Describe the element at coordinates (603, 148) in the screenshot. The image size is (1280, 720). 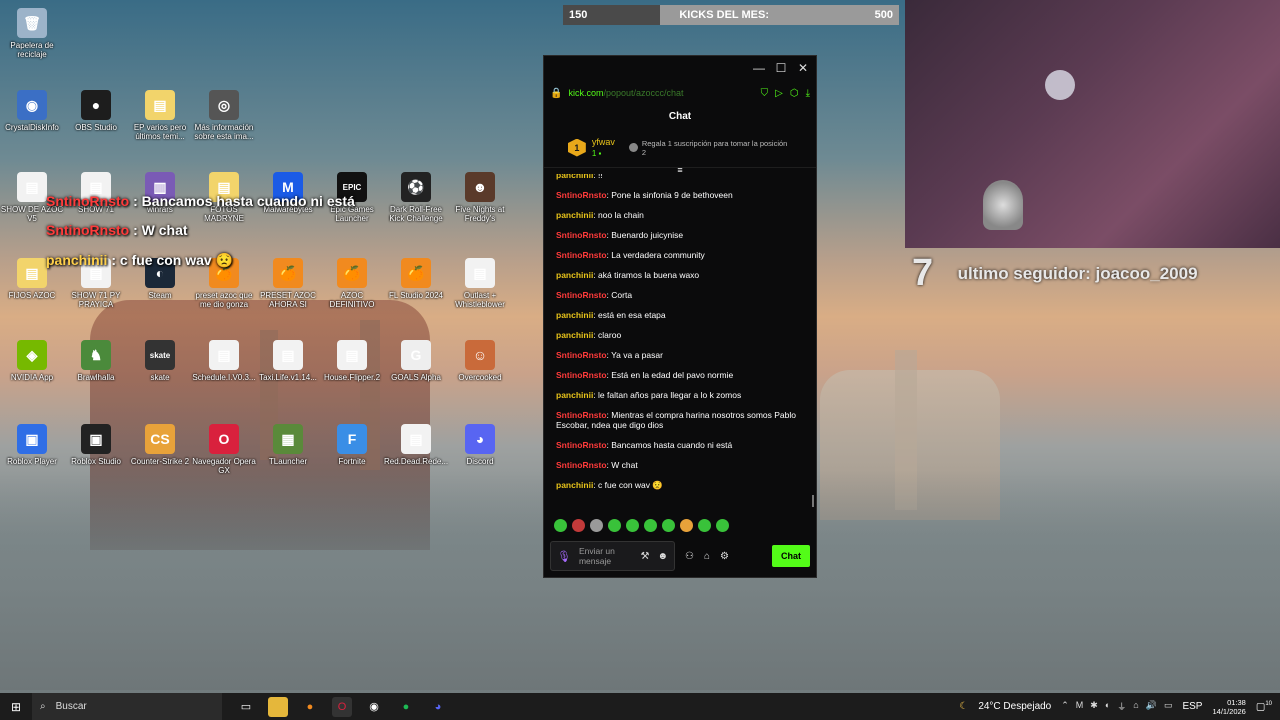
I see `top-sub-user: yfwav 1 ▪` at that location.